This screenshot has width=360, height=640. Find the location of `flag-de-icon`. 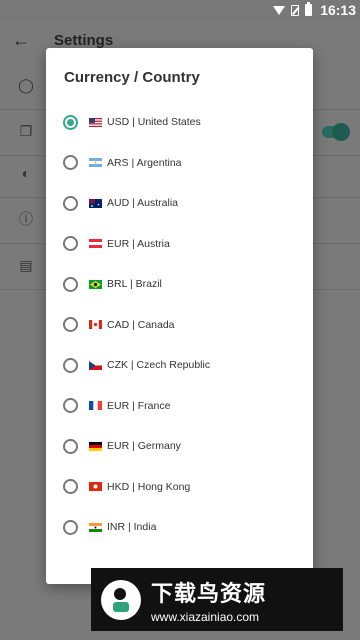

flag-de-icon is located at coordinates (95, 446).